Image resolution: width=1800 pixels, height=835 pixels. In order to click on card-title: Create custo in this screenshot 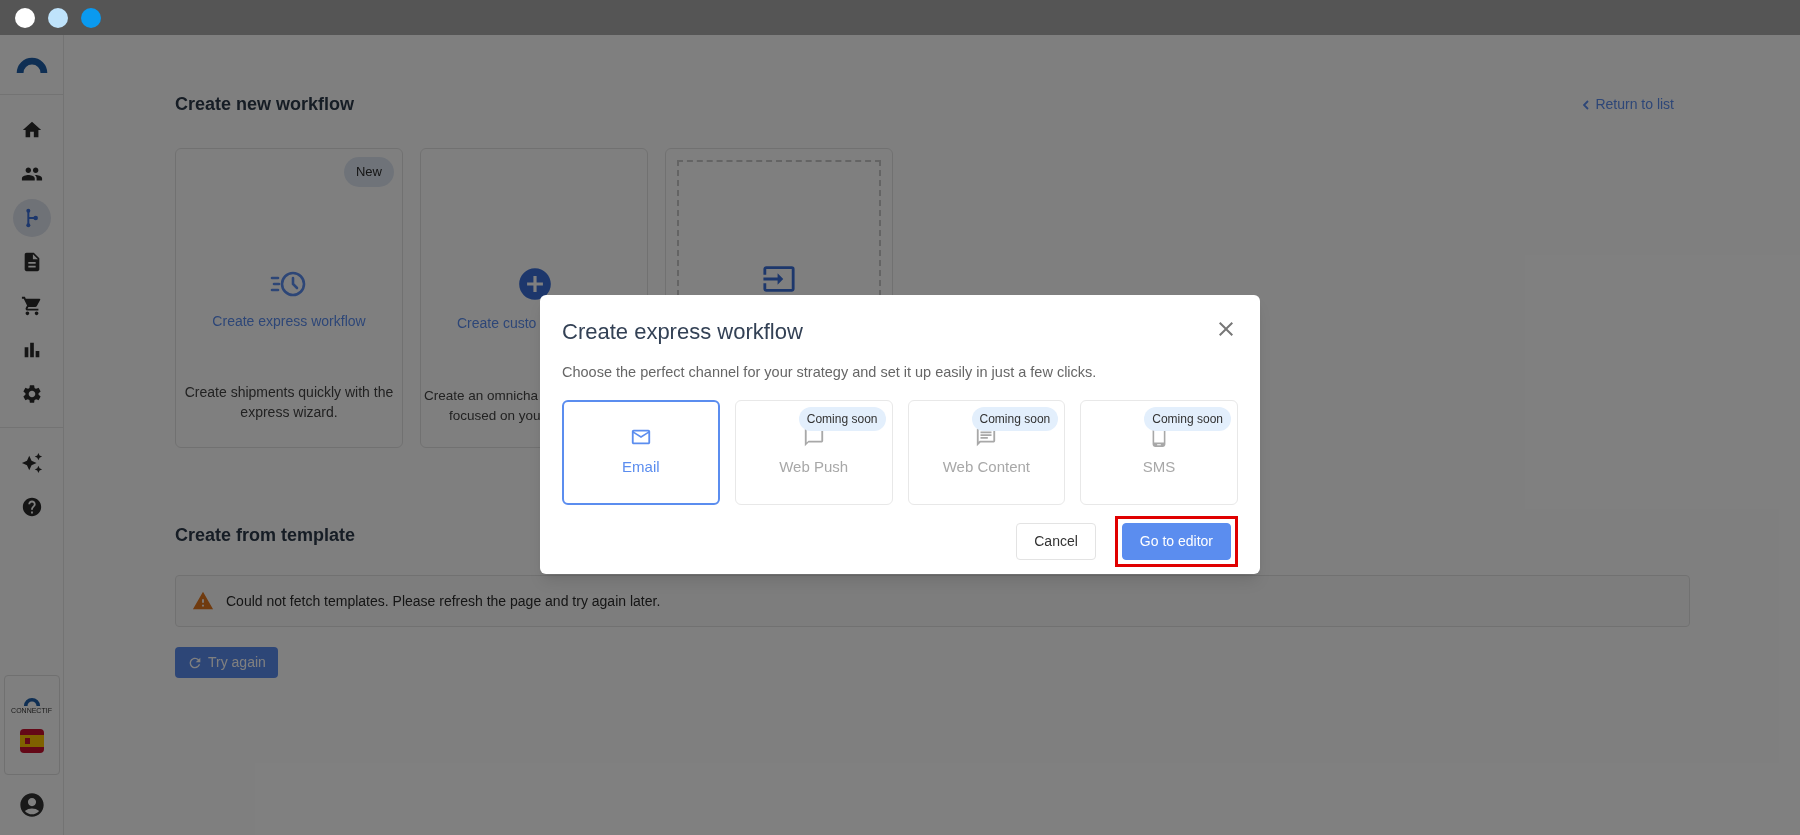, I will do `click(497, 323)`.